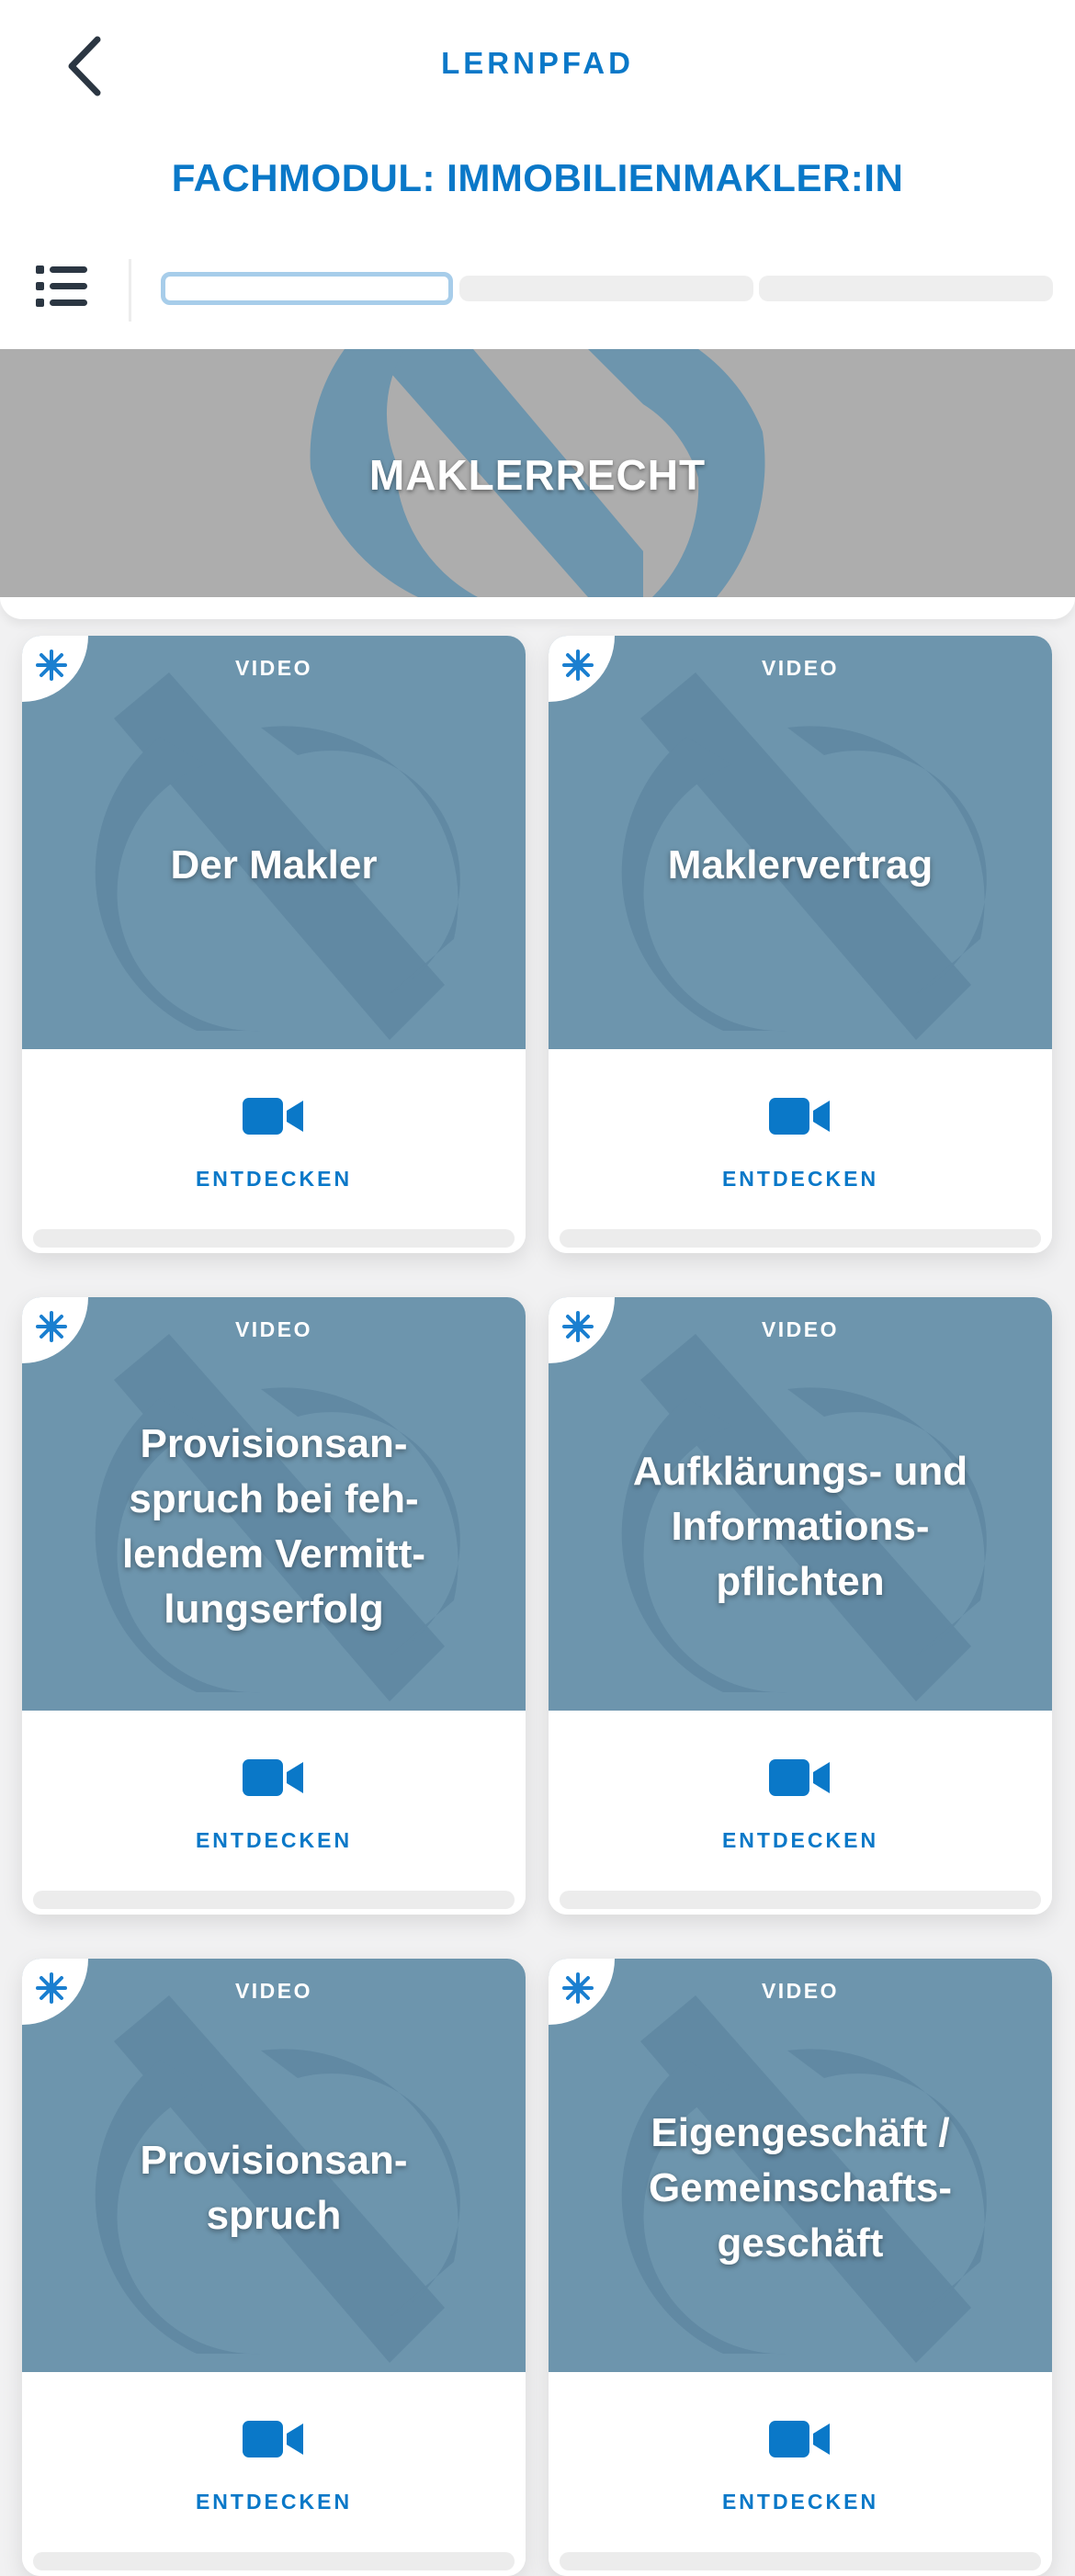  I want to click on card-cover: VIDEO Maklervertrag, so click(800, 842).